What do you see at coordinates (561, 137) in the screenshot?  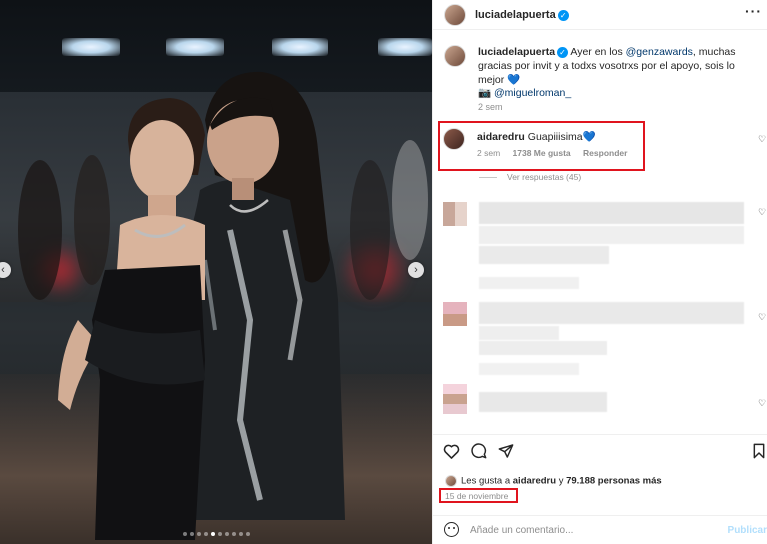 I see `comment-text: Guapiiisima💙` at bounding box center [561, 137].